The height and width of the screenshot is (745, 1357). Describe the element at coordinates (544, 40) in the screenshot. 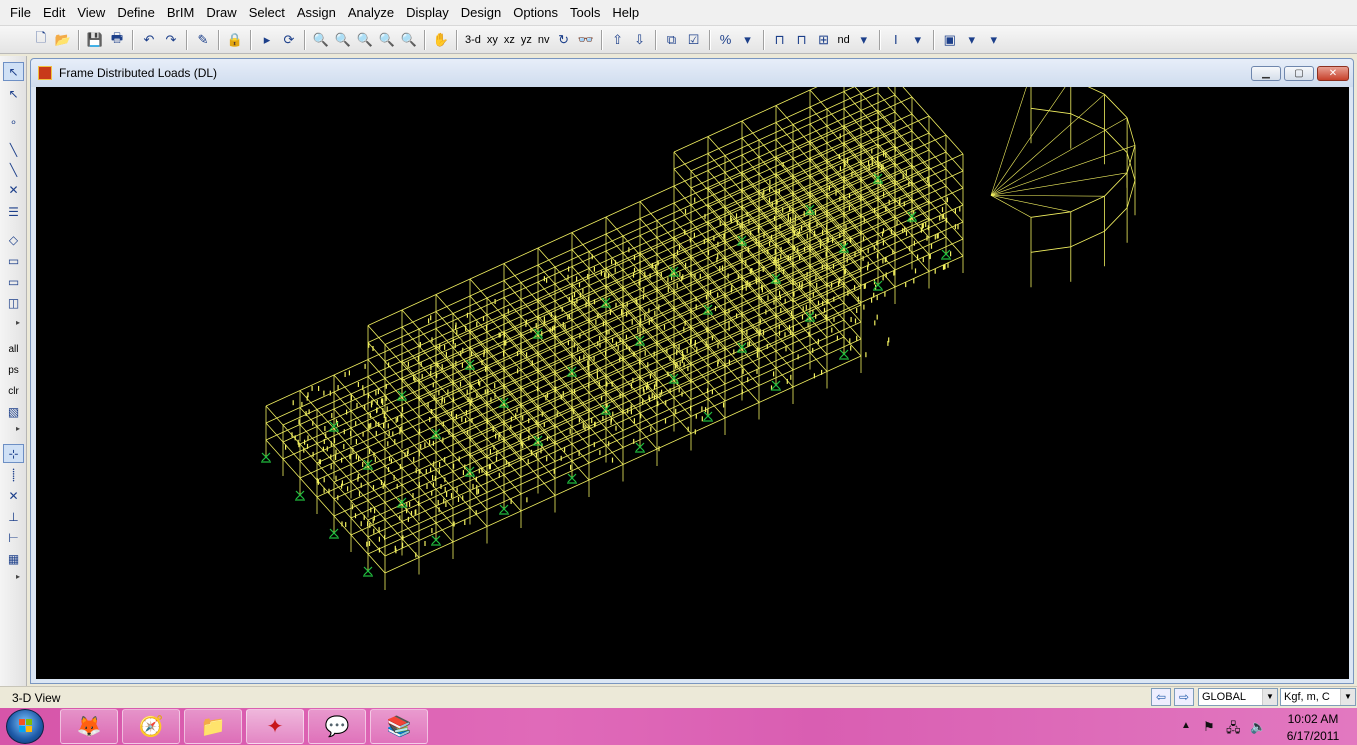

I see `view-nv-button: nv` at that location.